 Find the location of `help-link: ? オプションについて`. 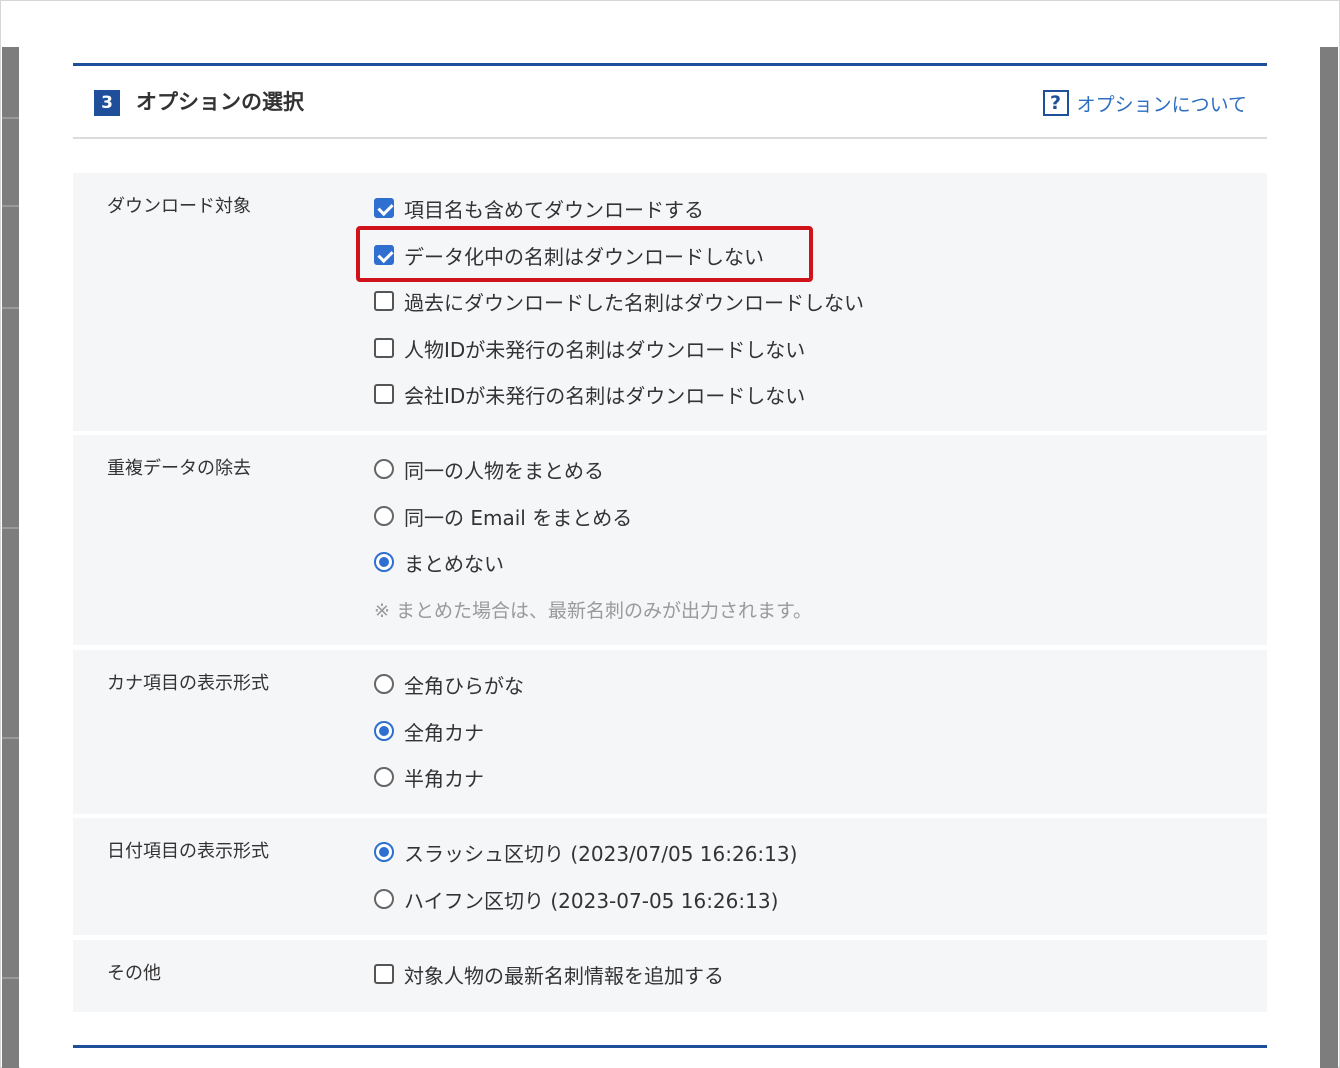

help-link: ? オプションについて is located at coordinates (1144, 103).